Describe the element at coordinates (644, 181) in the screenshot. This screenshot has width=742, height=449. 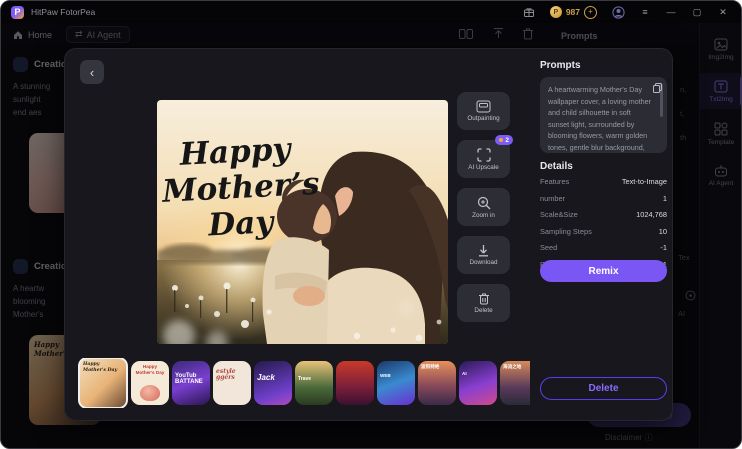
I see `detail-value: Text-to-Image` at that location.